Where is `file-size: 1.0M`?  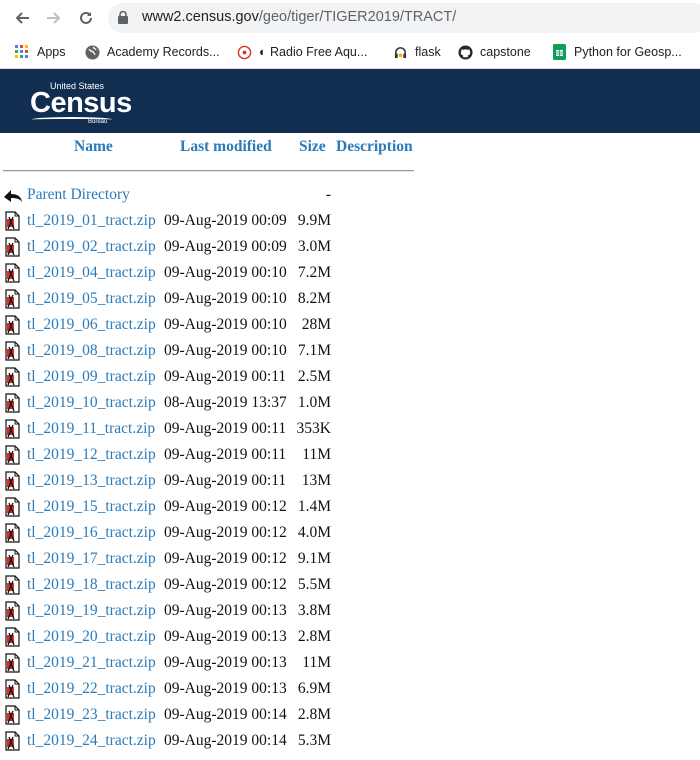 file-size: 1.0M is located at coordinates (314, 402).